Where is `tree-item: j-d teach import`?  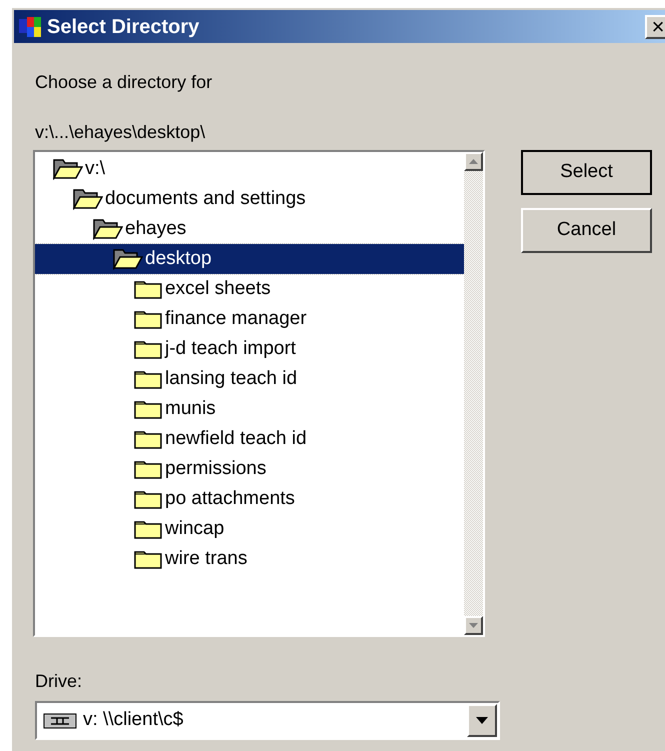
tree-item: j-d teach import is located at coordinates (249, 349).